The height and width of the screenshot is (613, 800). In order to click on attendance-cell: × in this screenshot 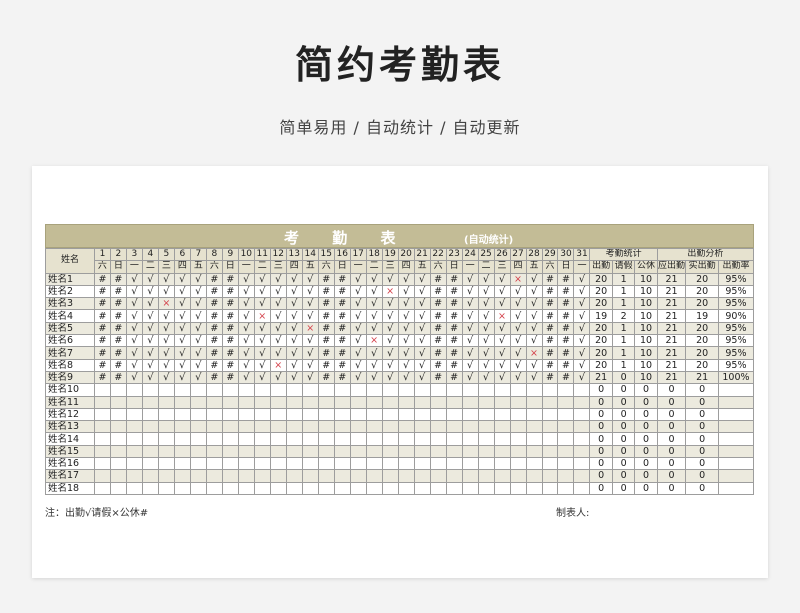, I will do `click(374, 341)`.